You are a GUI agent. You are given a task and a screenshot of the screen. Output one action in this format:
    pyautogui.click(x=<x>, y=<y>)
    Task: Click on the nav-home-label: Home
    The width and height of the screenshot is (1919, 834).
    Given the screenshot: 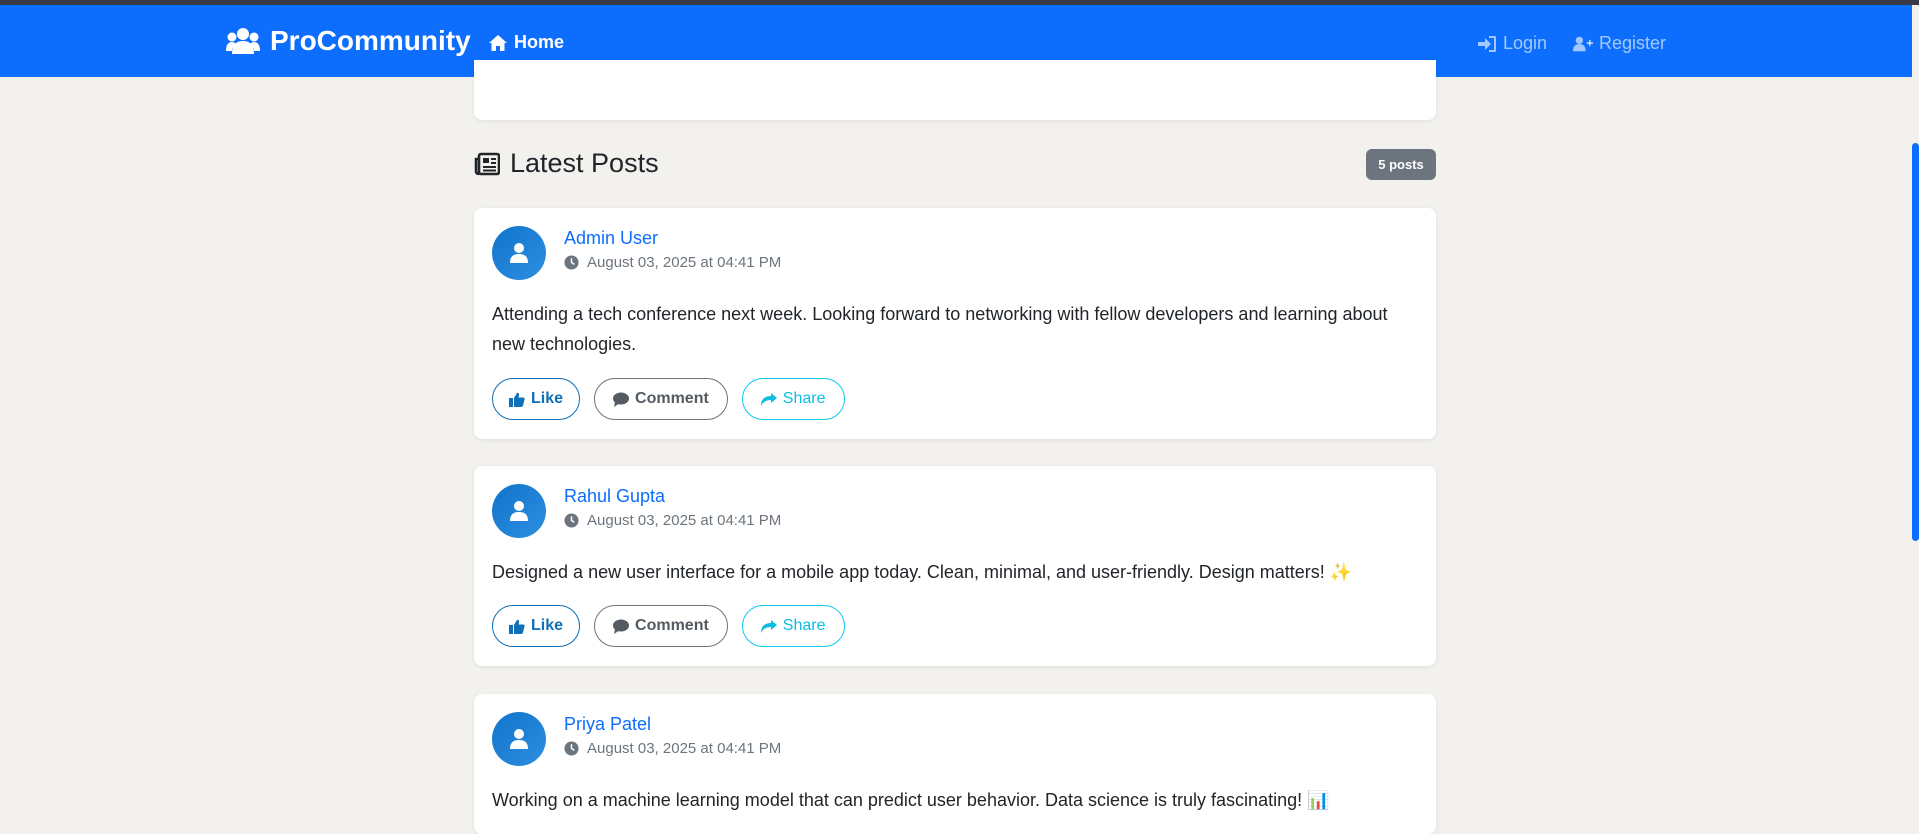 What is the action you would take?
    pyautogui.click(x=539, y=42)
    